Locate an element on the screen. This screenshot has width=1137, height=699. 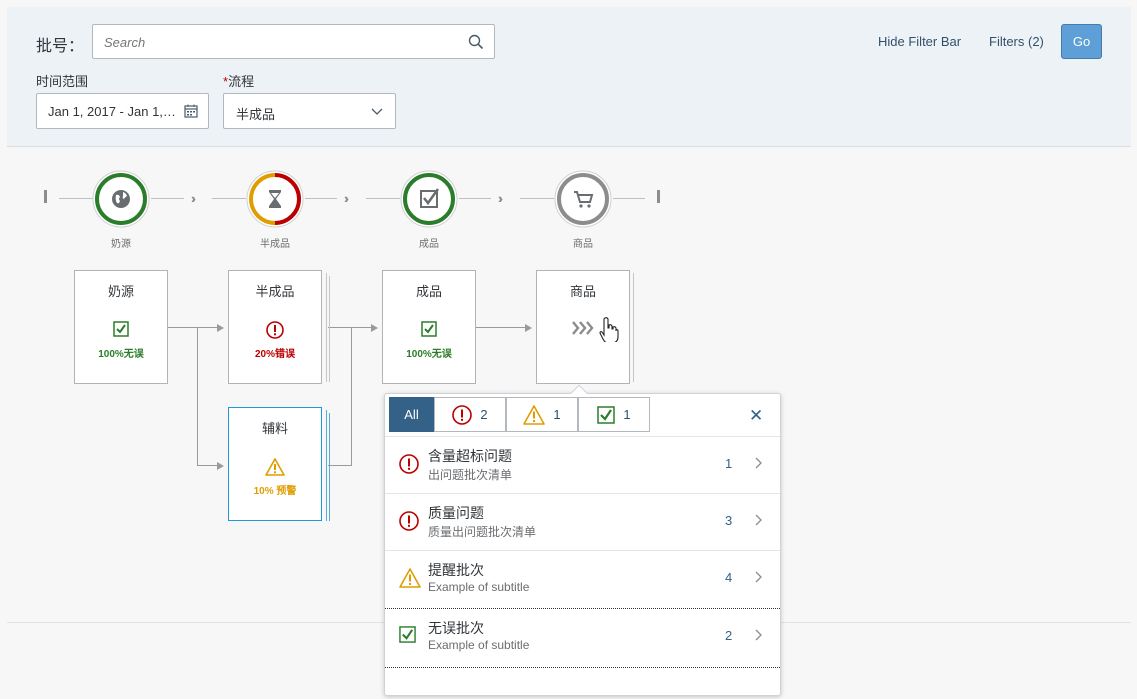
lane-label: 成品 is located at coordinates (429, 244).